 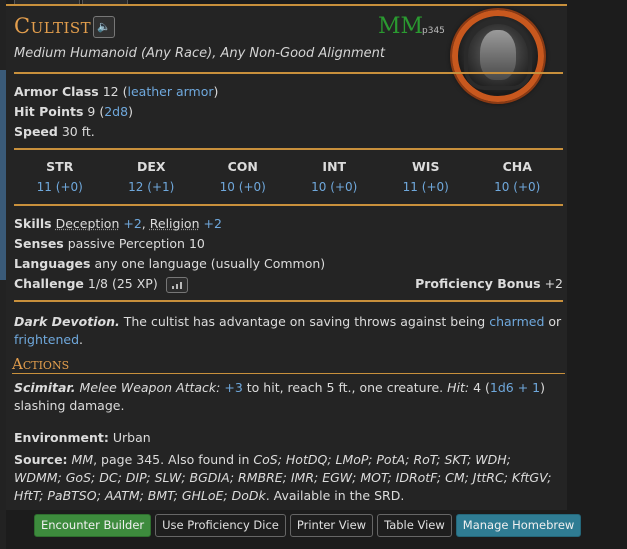 I want to click on ability-label: DEX, so click(x=151, y=166).